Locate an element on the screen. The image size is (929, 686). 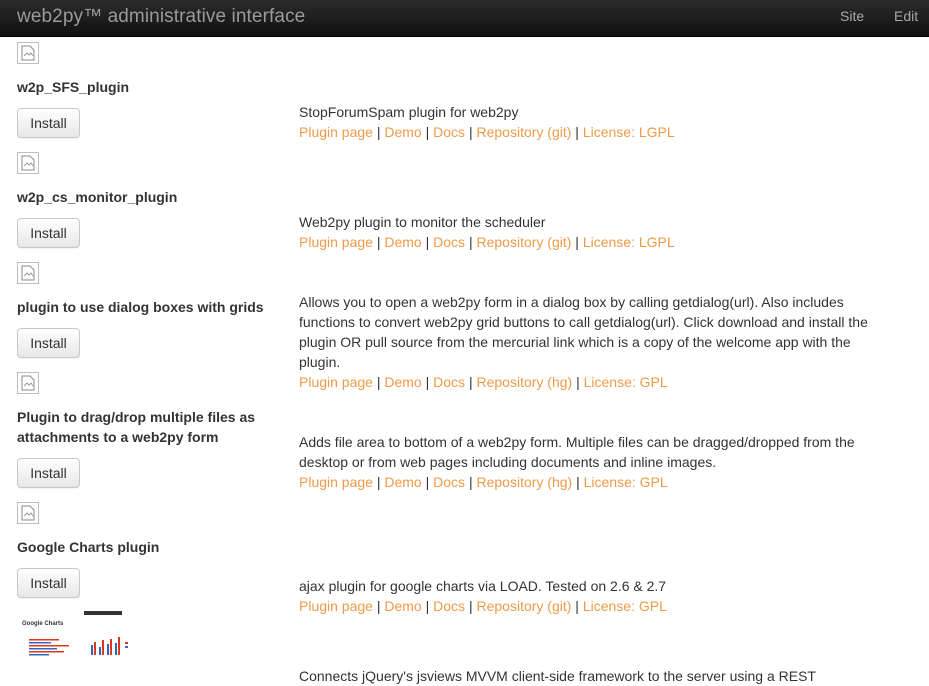
plugin-description: StopForumSpam plugin for web2py is located at coordinates (409, 112).